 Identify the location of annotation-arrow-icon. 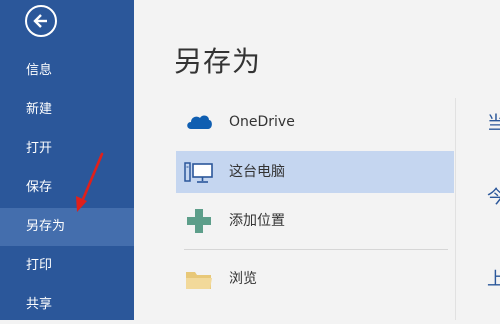
(90, 182).